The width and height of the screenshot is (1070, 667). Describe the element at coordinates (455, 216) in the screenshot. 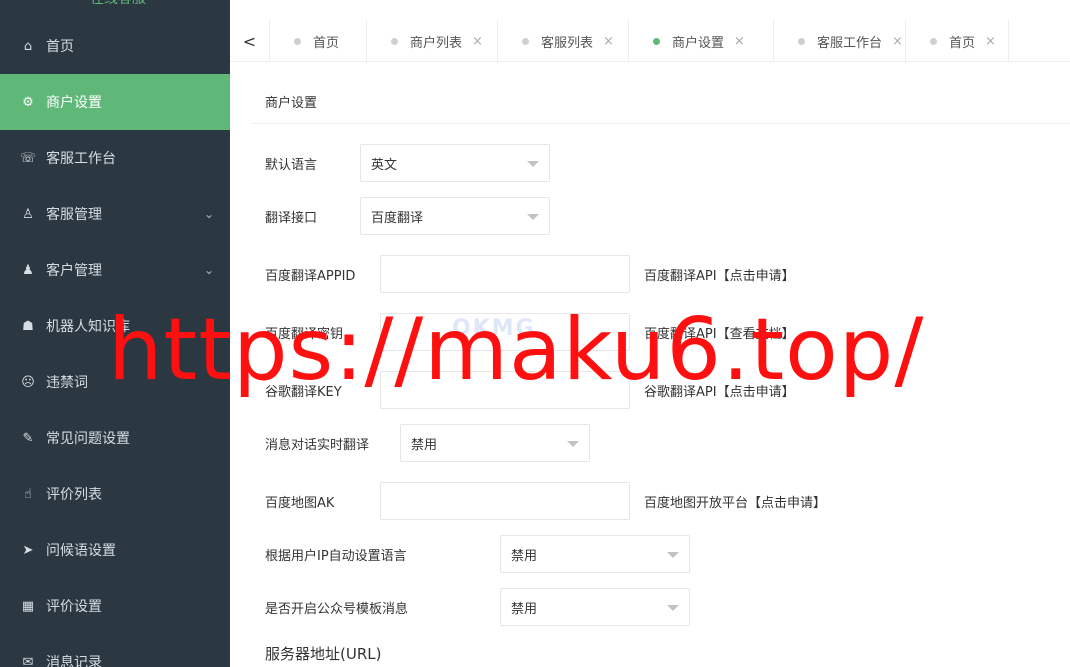

I see `translate-api-select: 百度翻译` at that location.